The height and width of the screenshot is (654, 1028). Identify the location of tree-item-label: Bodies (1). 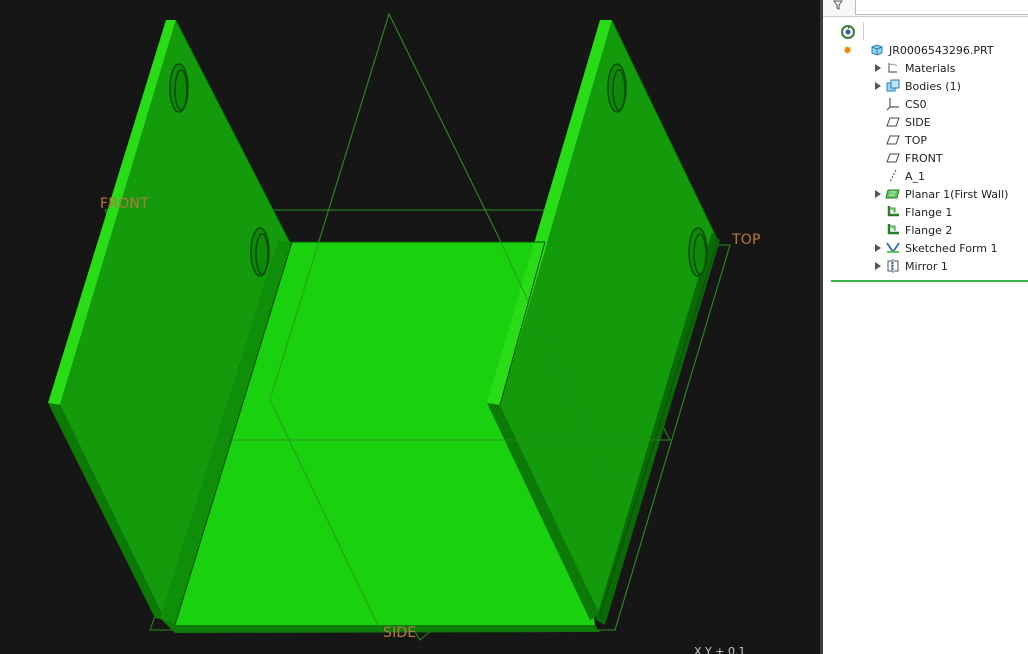
(933, 86).